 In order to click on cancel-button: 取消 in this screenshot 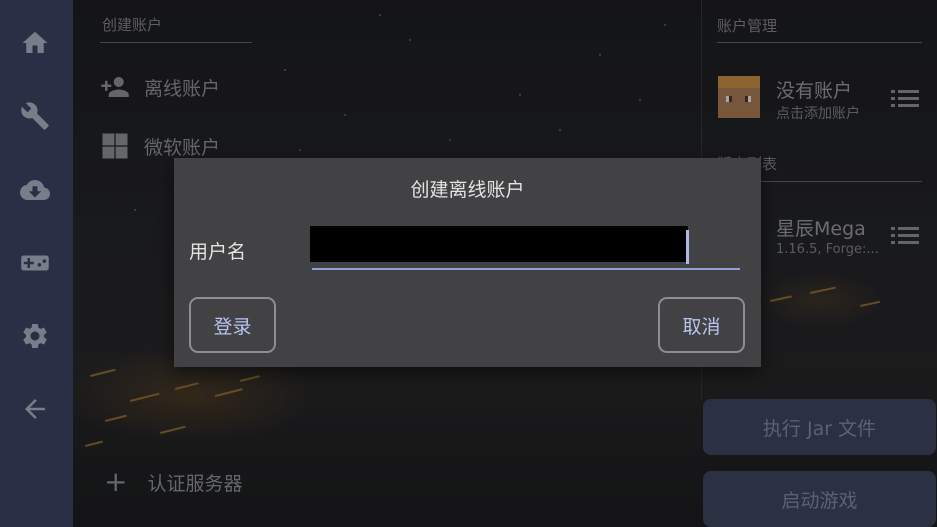, I will do `click(701, 325)`.